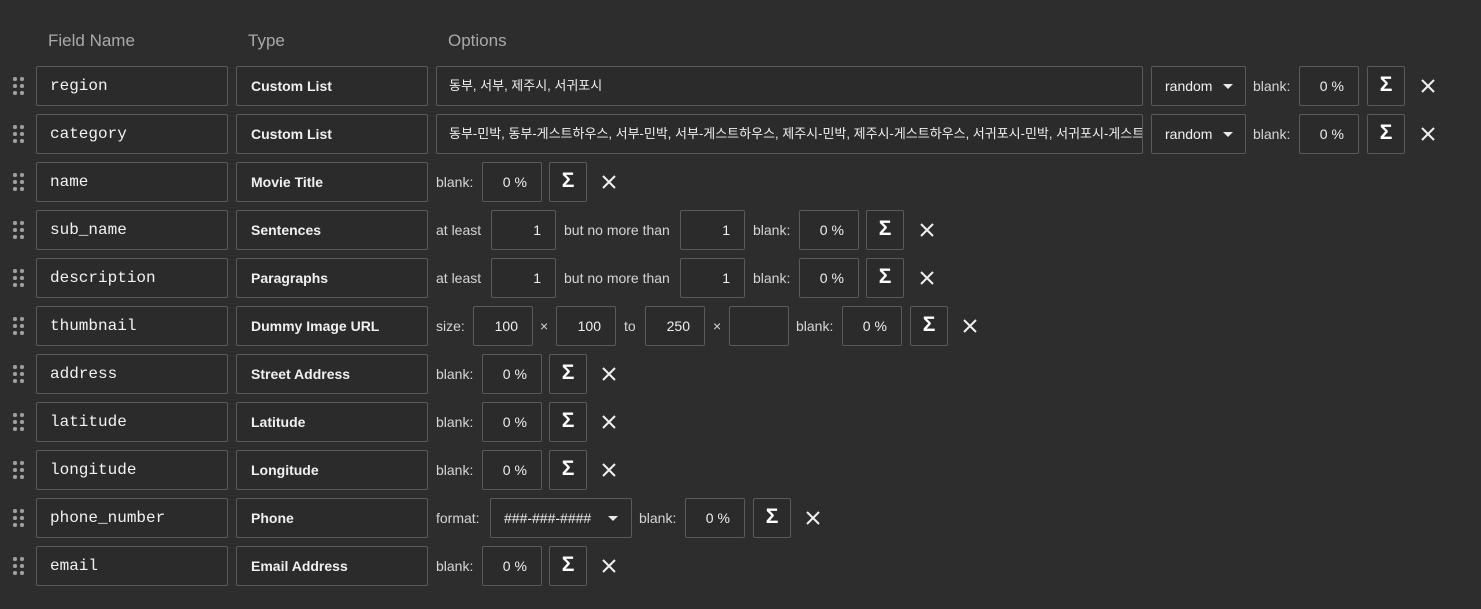  I want to click on field-type-select: Email Address, so click(332, 566).